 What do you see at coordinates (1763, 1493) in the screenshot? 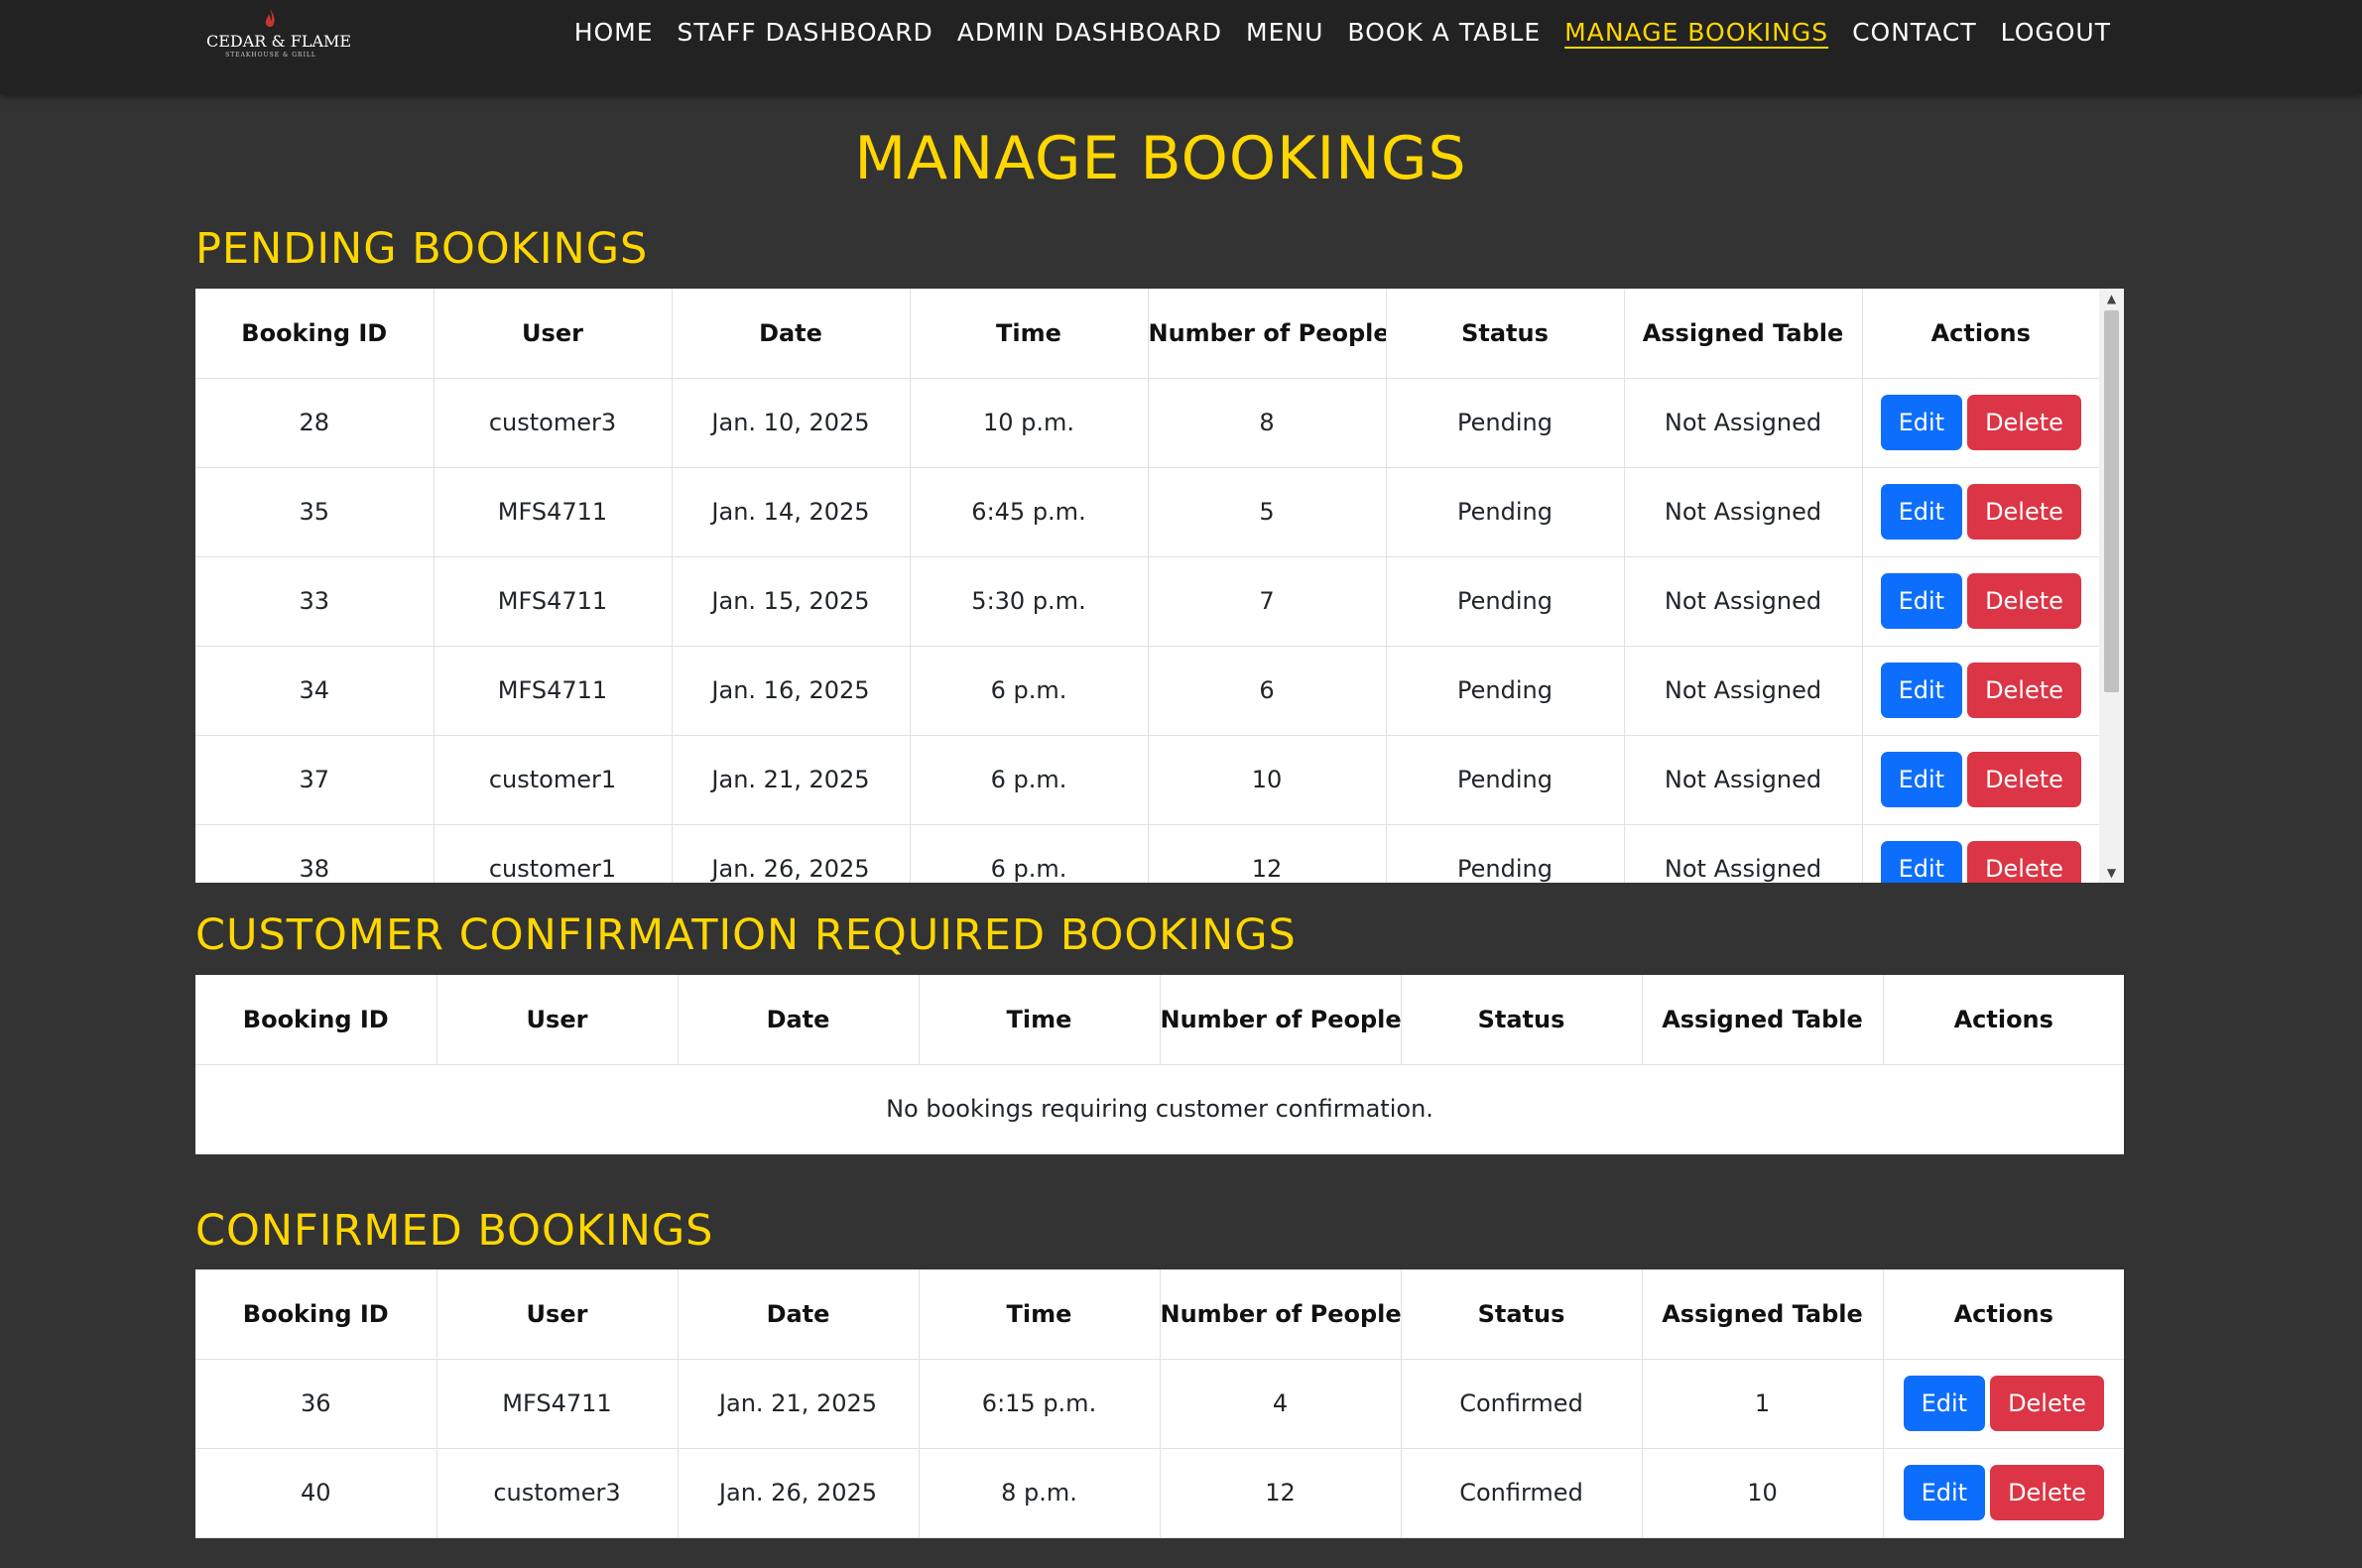
I see `assigned-table-cell: 10` at bounding box center [1763, 1493].